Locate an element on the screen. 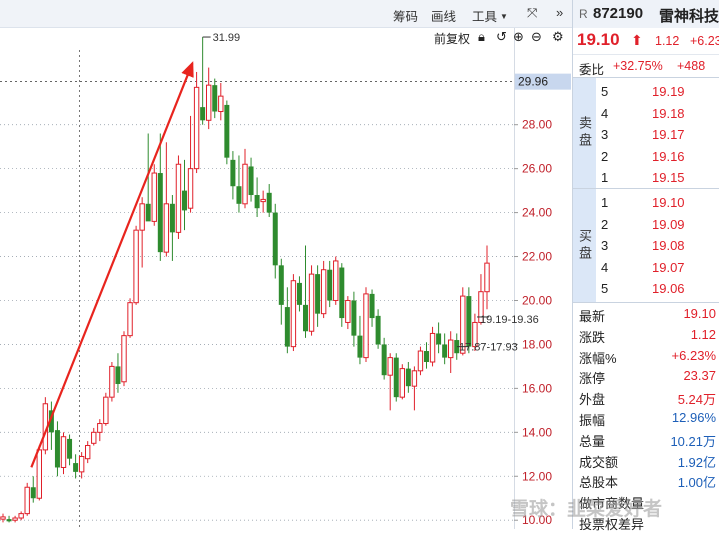 This screenshot has height=533, width=719. stat-key: 最新 is located at coordinates (592, 316).